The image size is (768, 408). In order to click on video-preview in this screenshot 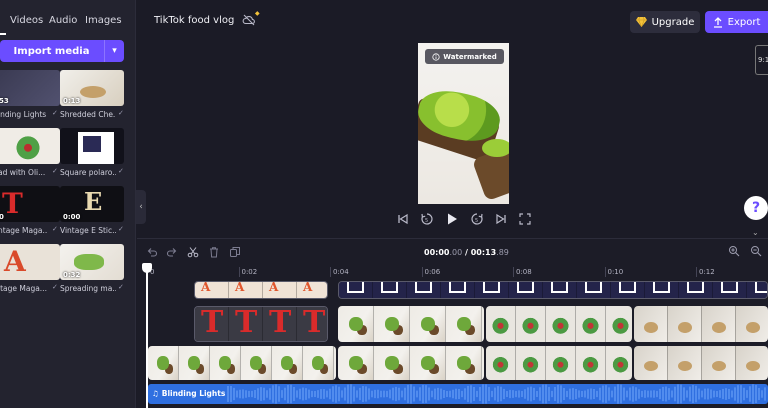, I will do `click(463, 123)`.